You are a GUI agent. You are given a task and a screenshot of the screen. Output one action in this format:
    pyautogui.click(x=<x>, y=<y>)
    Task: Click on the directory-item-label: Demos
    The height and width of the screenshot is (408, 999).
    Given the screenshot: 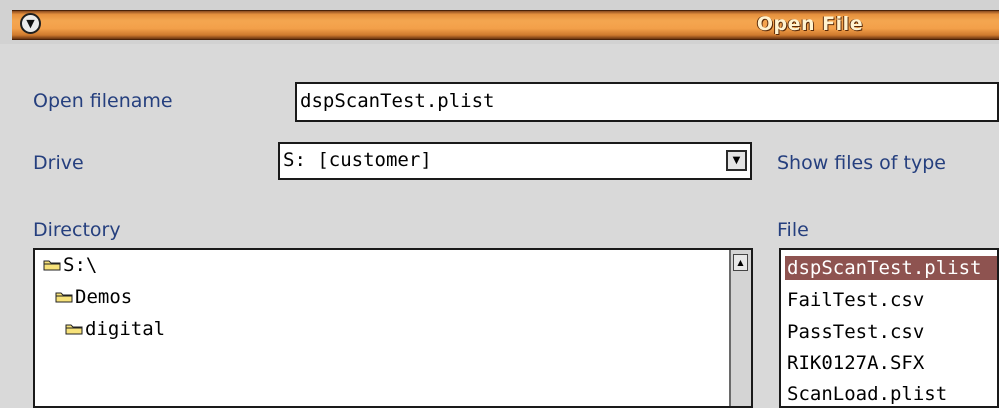 What is the action you would take?
    pyautogui.click(x=104, y=297)
    